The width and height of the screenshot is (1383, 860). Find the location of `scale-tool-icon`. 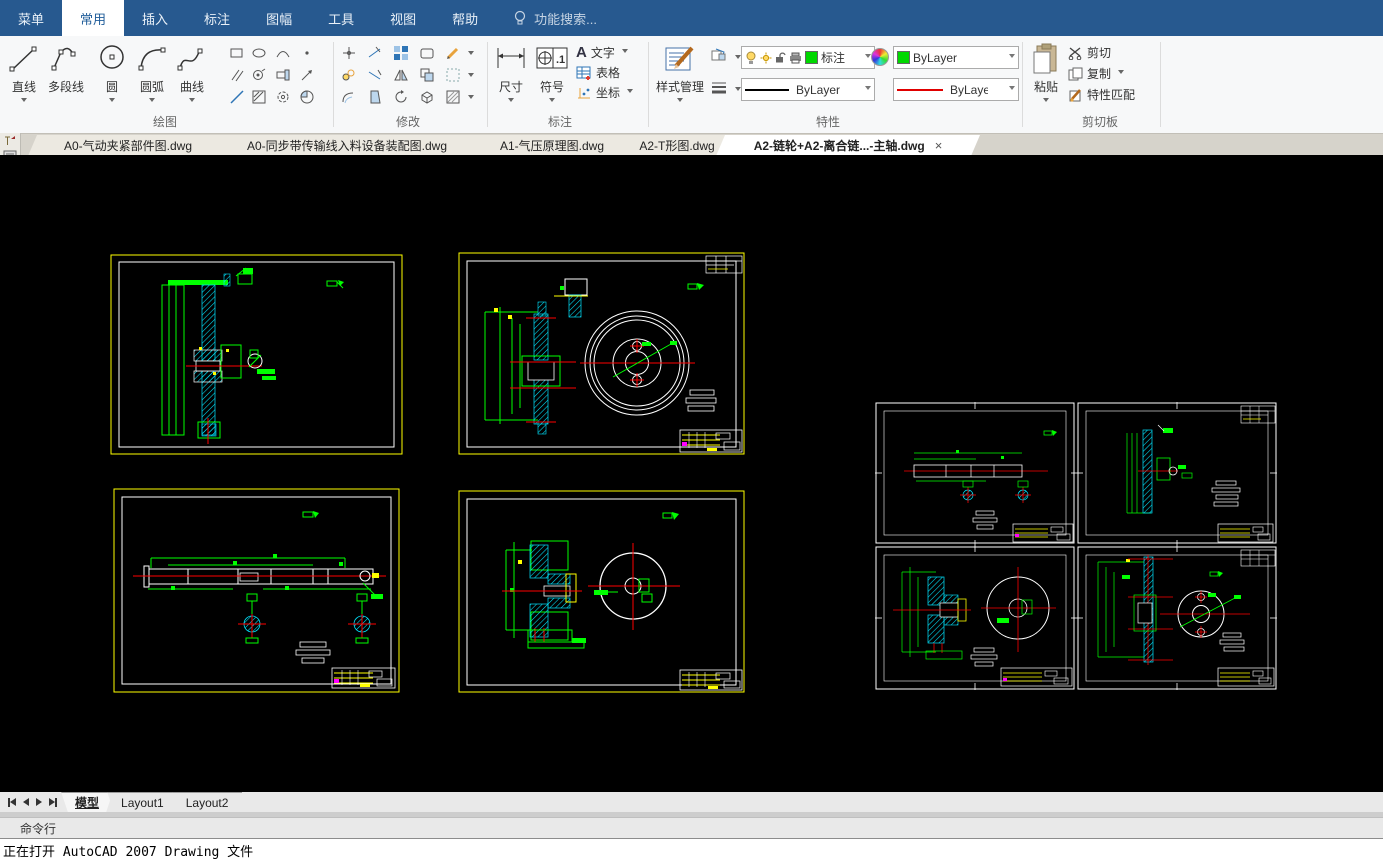

scale-tool-icon is located at coordinates (453, 75).